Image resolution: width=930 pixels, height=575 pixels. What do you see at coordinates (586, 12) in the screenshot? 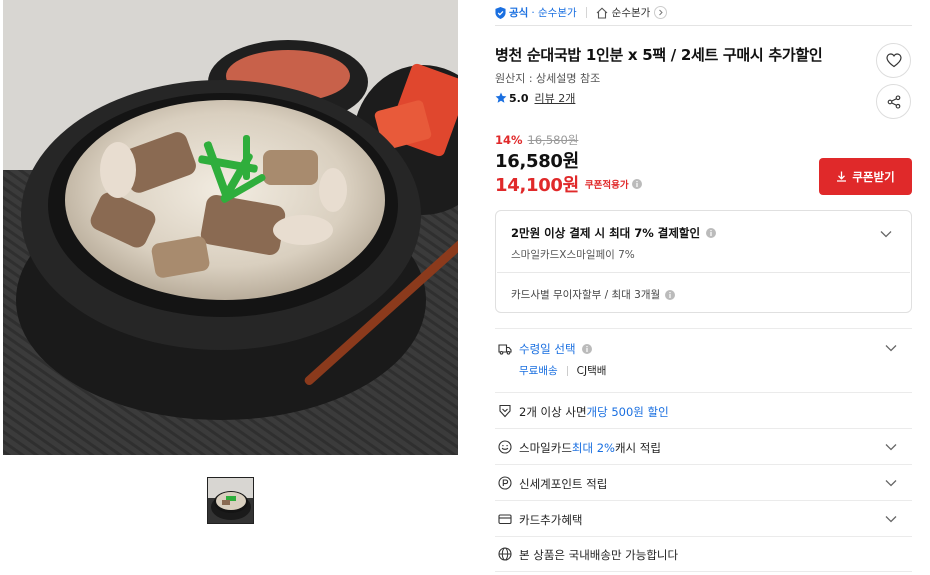
I see `brand-divider` at bounding box center [586, 12].